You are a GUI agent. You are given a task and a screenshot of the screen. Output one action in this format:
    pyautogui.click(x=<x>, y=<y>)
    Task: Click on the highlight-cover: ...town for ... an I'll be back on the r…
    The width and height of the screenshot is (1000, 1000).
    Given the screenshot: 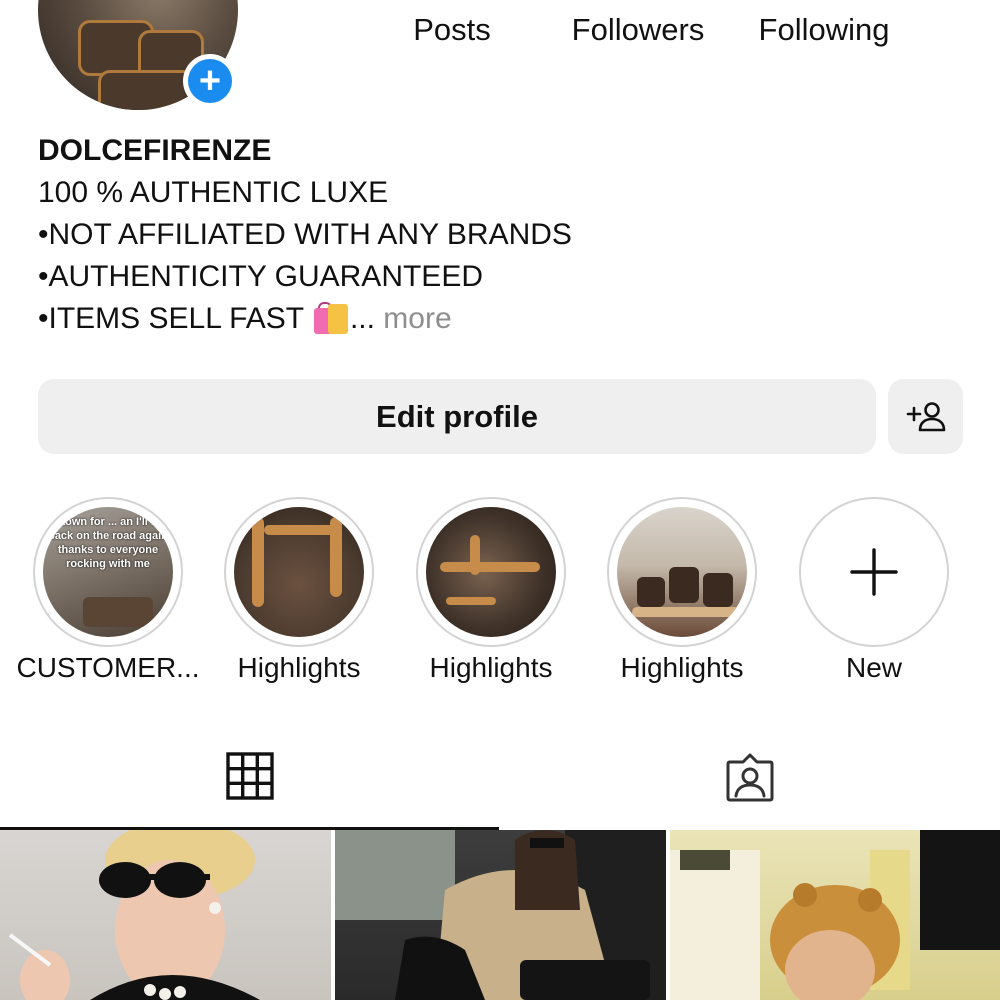 What is the action you would take?
    pyautogui.click(x=108, y=572)
    